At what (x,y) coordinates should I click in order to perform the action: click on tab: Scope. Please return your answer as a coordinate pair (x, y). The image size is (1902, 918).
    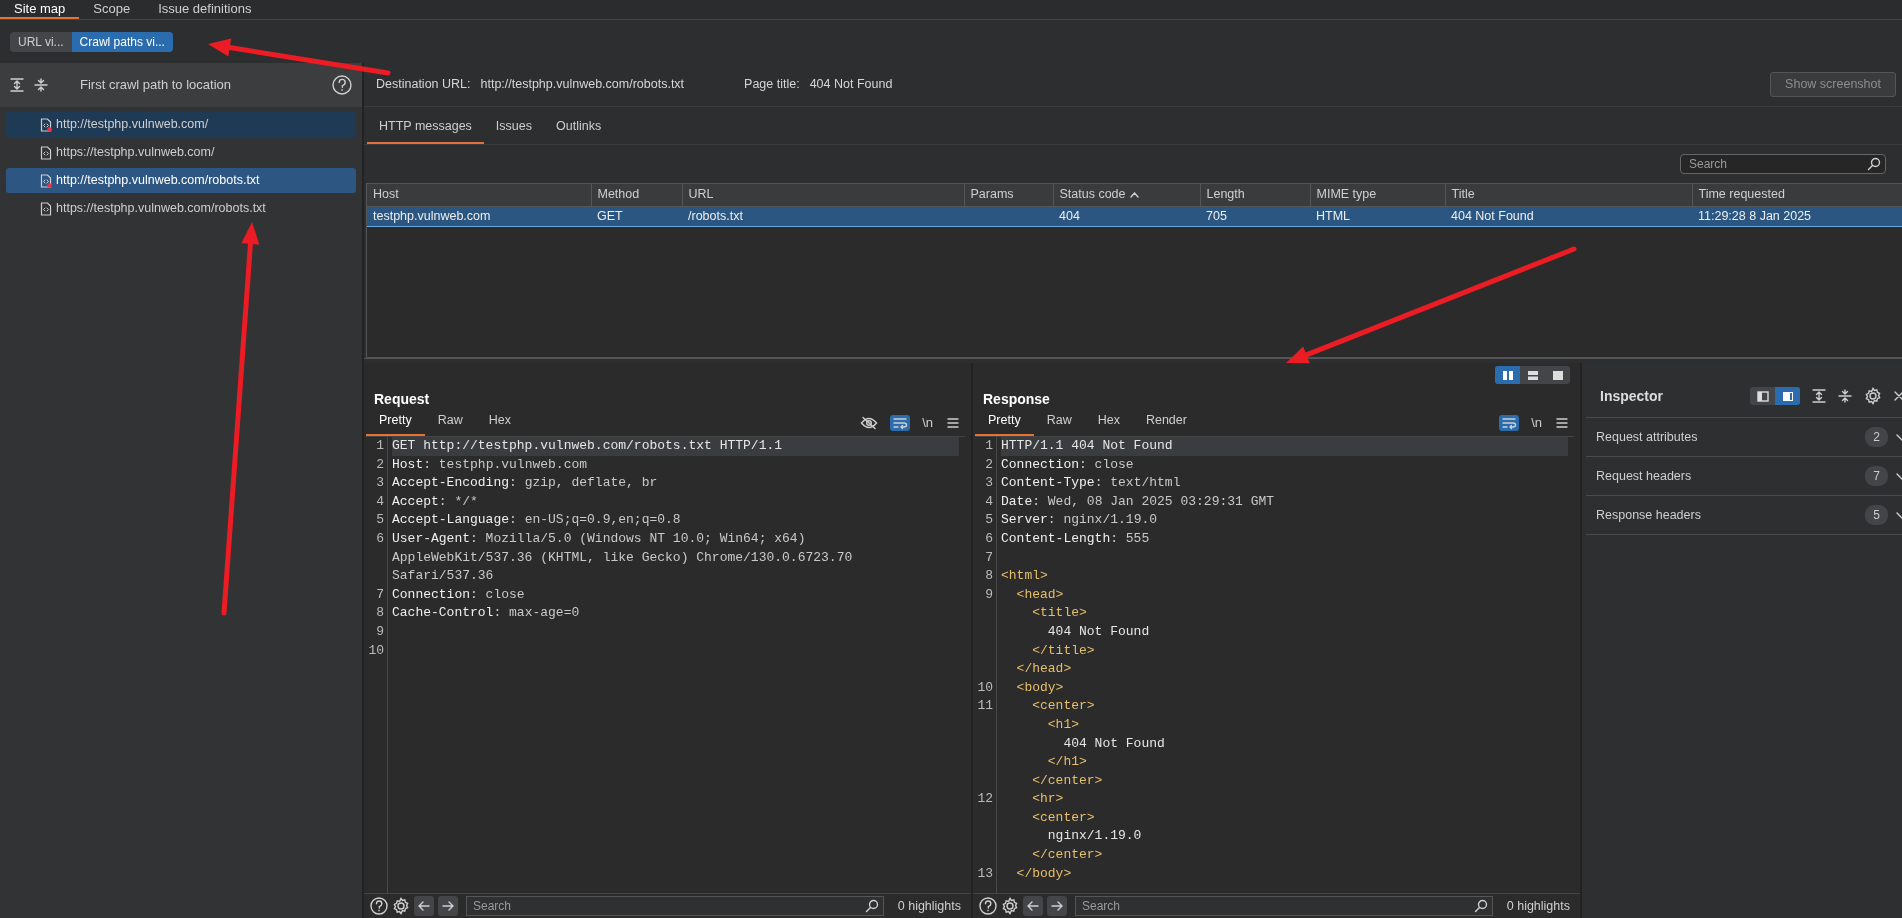
    Looking at the image, I should click on (112, 9).